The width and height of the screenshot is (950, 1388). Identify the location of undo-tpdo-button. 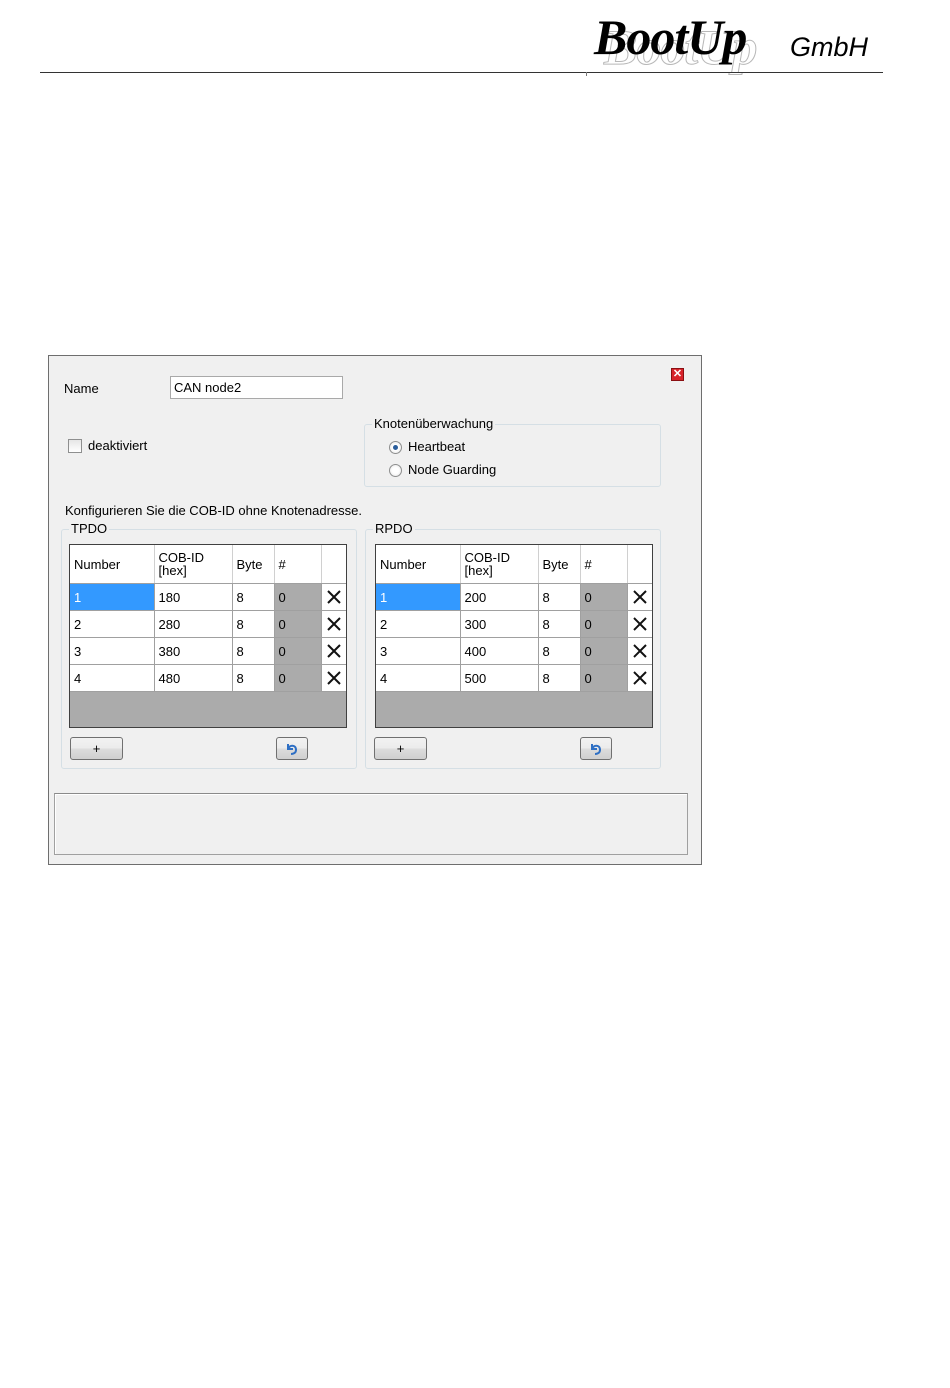
(292, 748).